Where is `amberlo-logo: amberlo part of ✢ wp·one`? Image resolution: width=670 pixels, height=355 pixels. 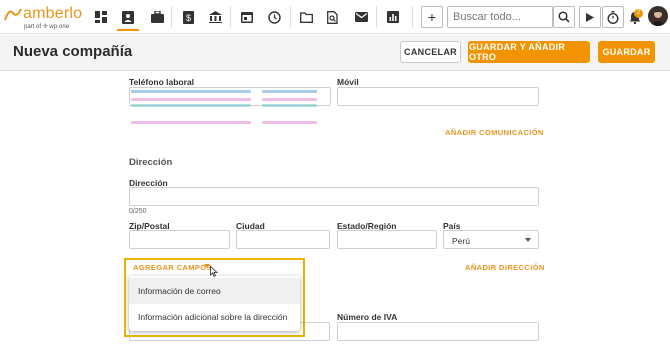
amberlo-logo: amberlo part of ✢ wp·one is located at coordinates (46, 18).